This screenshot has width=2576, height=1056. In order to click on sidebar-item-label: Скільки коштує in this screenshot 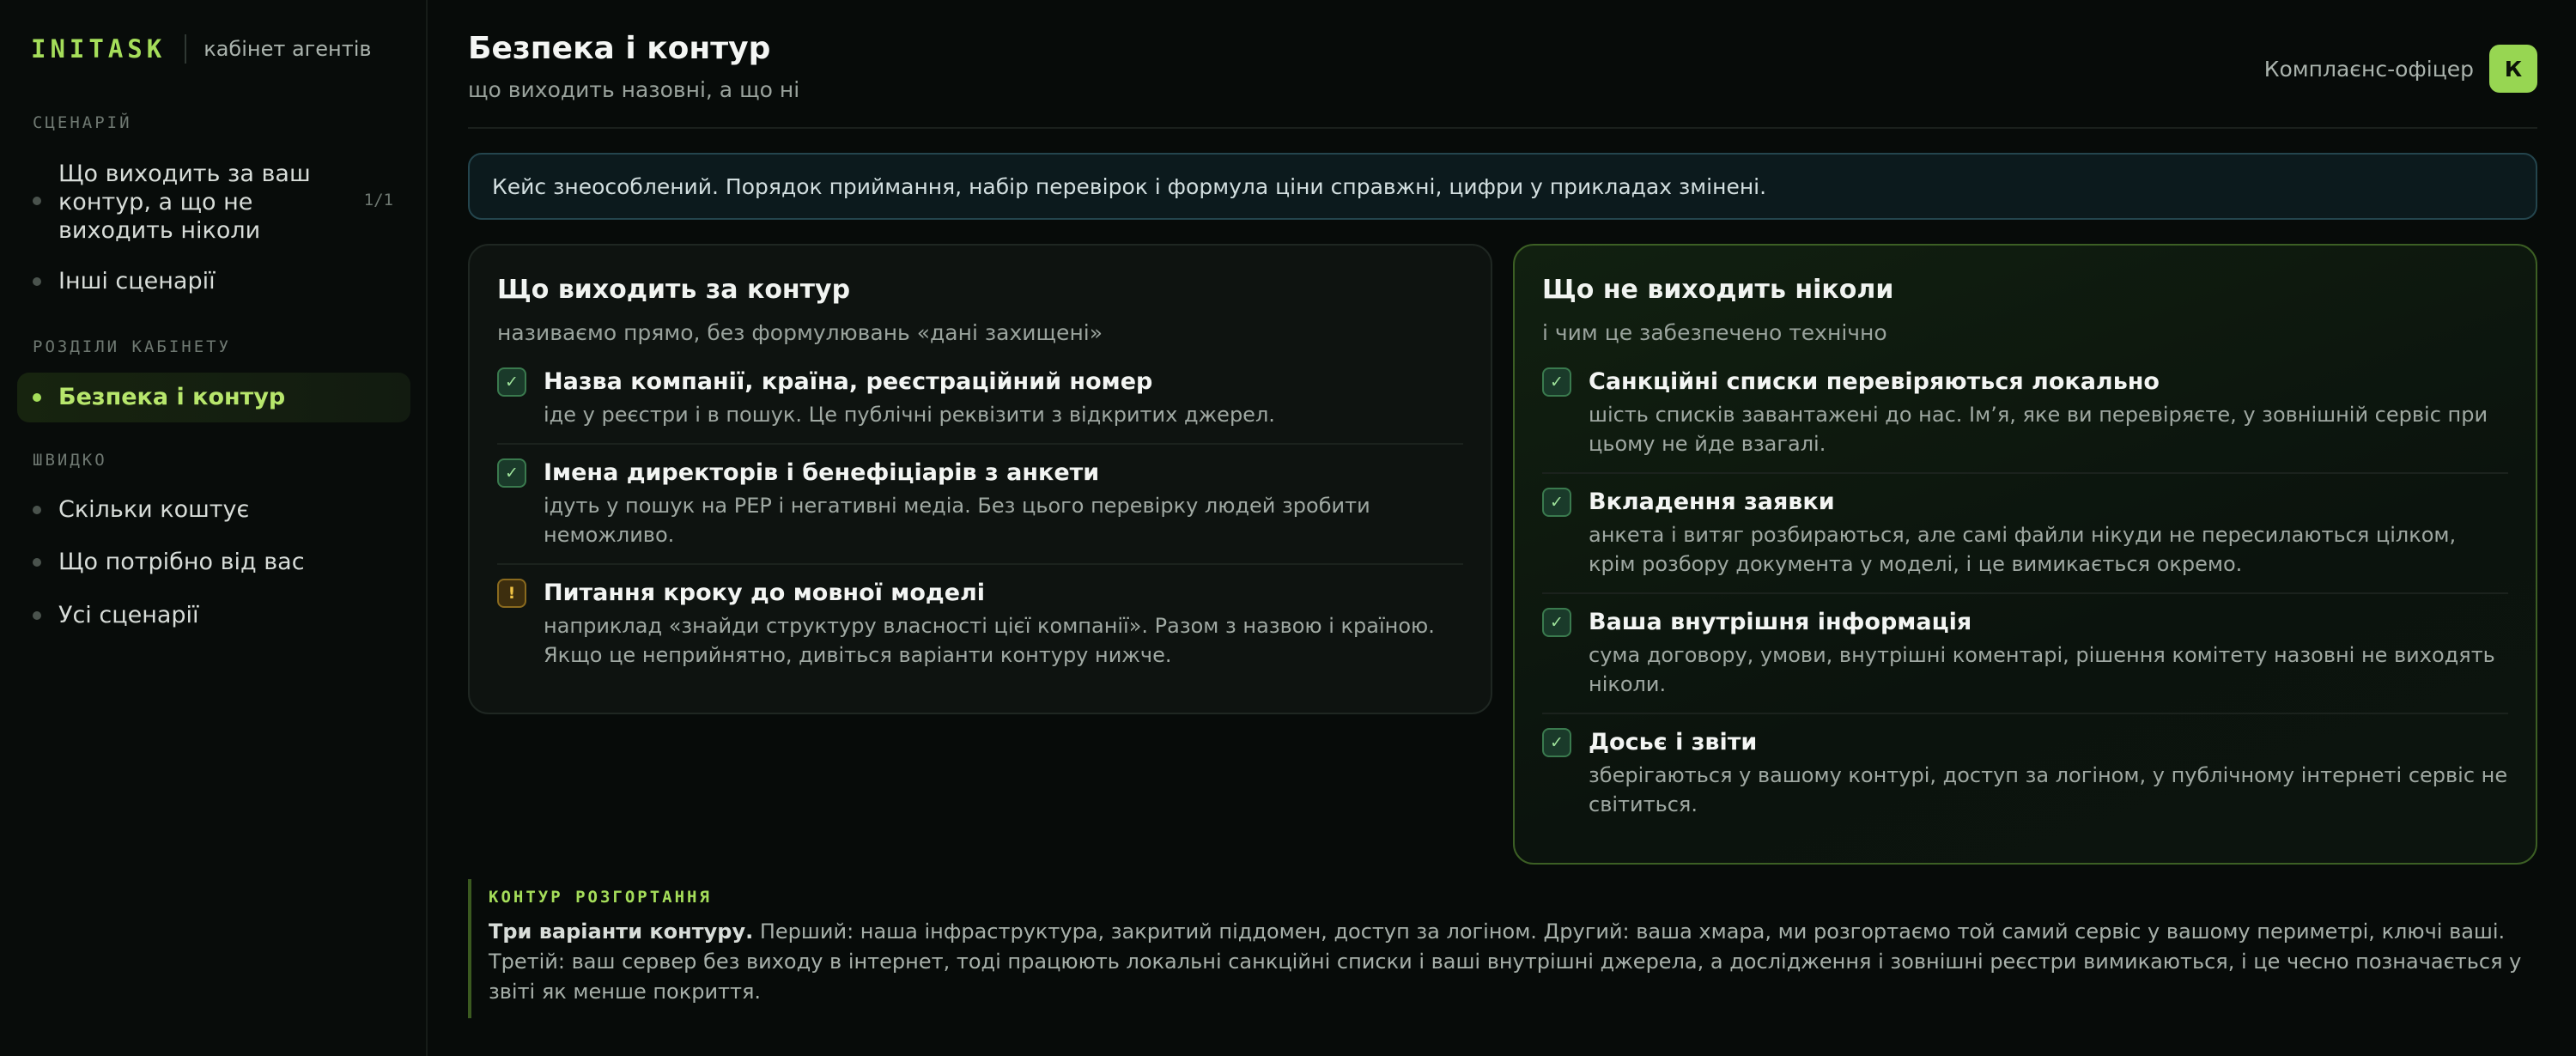, I will do `click(154, 509)`.